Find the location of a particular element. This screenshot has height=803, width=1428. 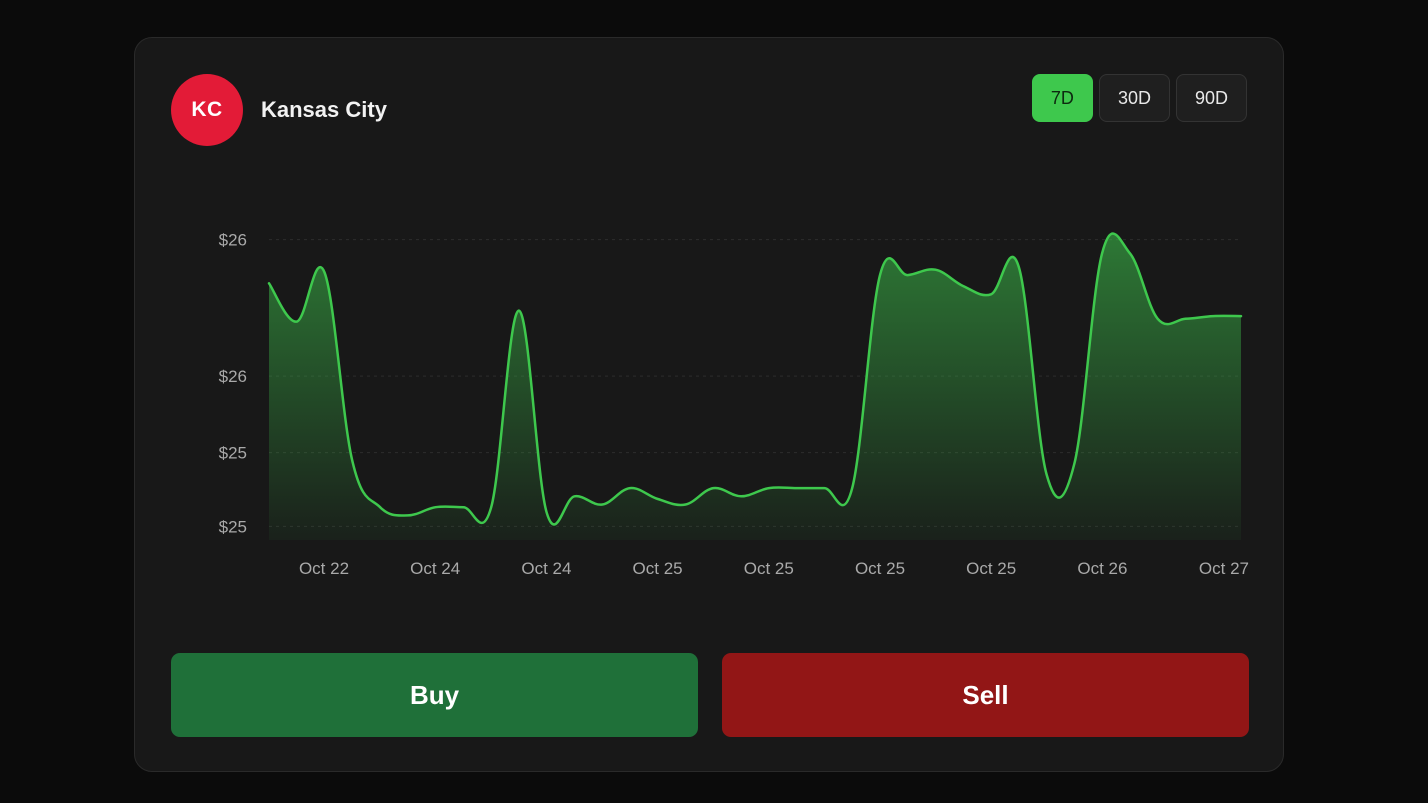

x-tick-label: Oct 26 is located at coordinates (1102, 568).